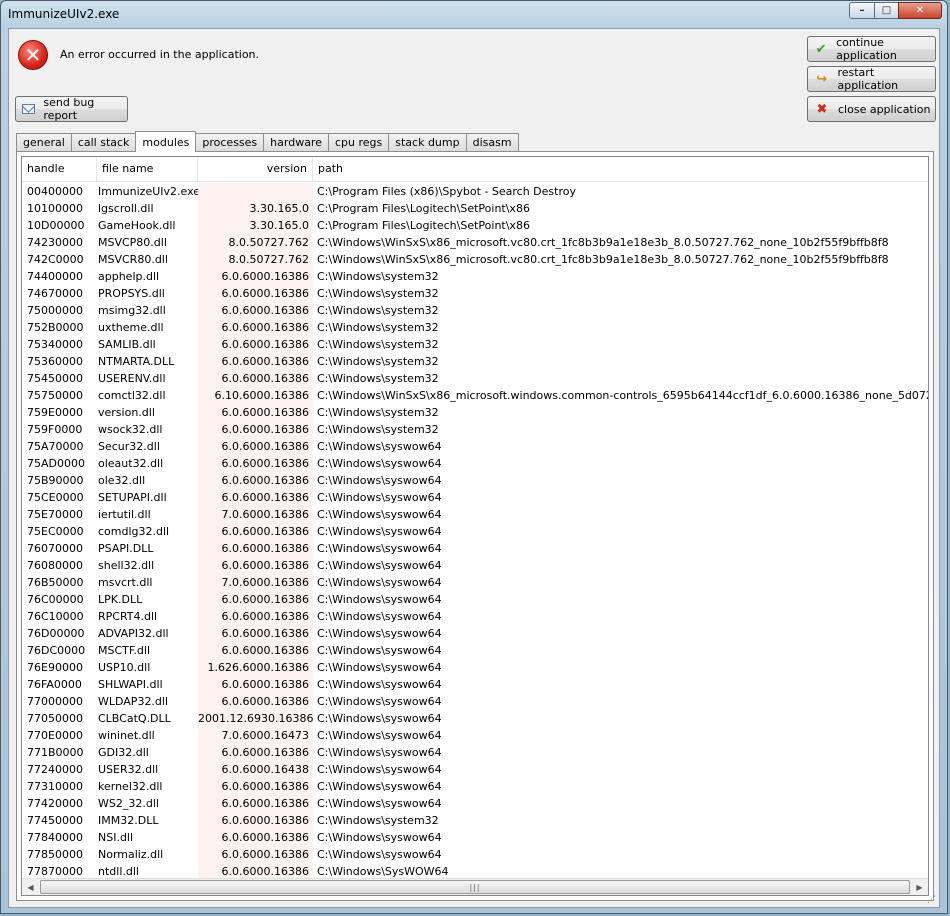 The image size is (950, 916). What do you see at coordinates (919, 887) in the screenshot?
I see `scroll-right-icon: ▶` at bounding box center [919, 887].